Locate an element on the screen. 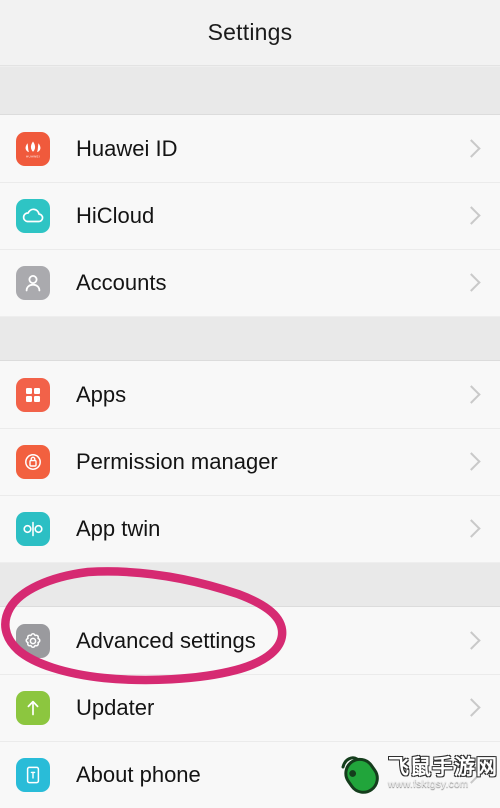  settings-row-updater: Updater is located at coordinates (250, 707).